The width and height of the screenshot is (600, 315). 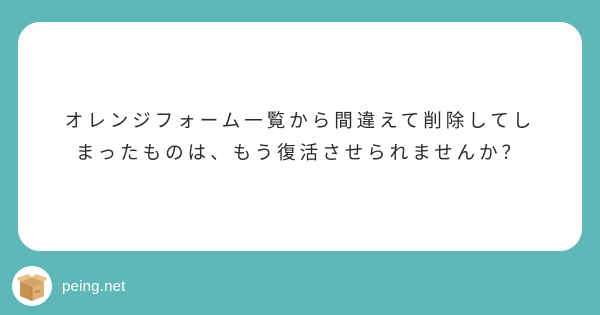 I want to click on cardboard-box-icon, so click(x=32, y=286).